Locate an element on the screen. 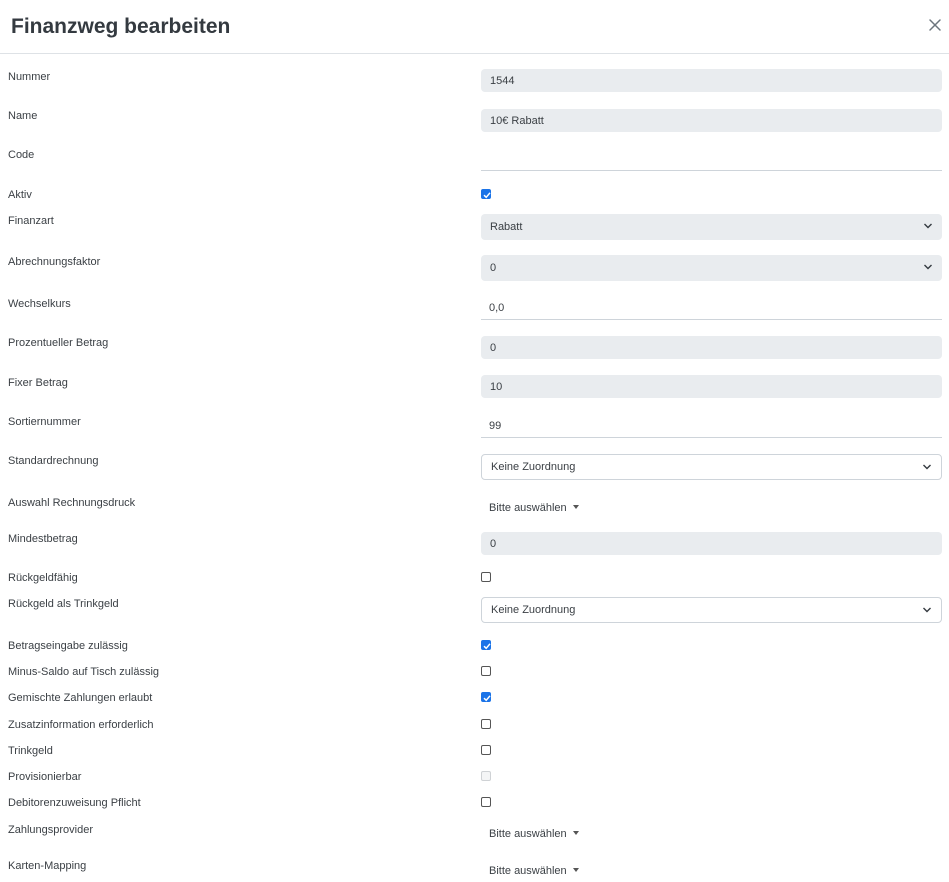 This screenshot has width=949, height=882. karten-mapping-label: Karten-Mapping is located at coordinates (47, 866).